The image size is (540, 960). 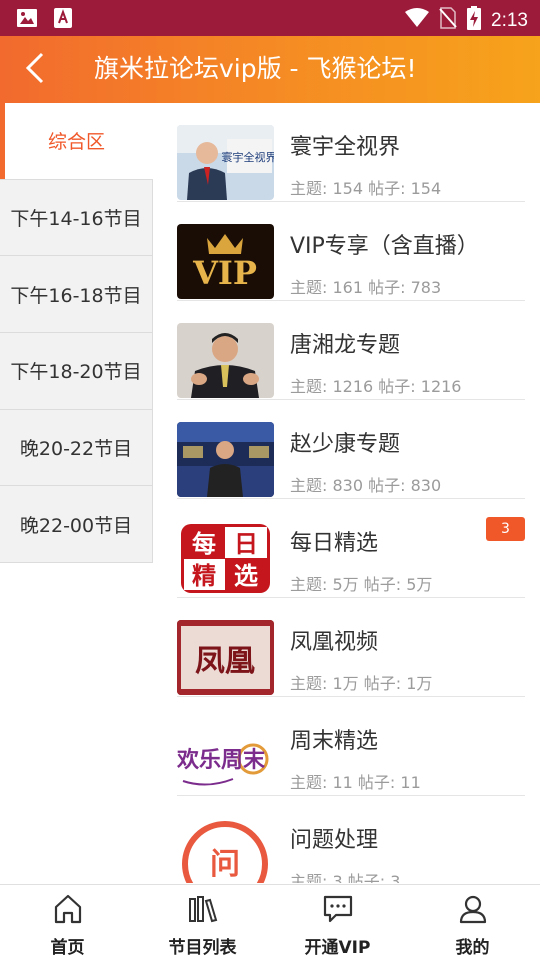 What do you see at coordinates (68, 911) in the screenshot?
I see `home-icon` at bounding box center [68, 911].